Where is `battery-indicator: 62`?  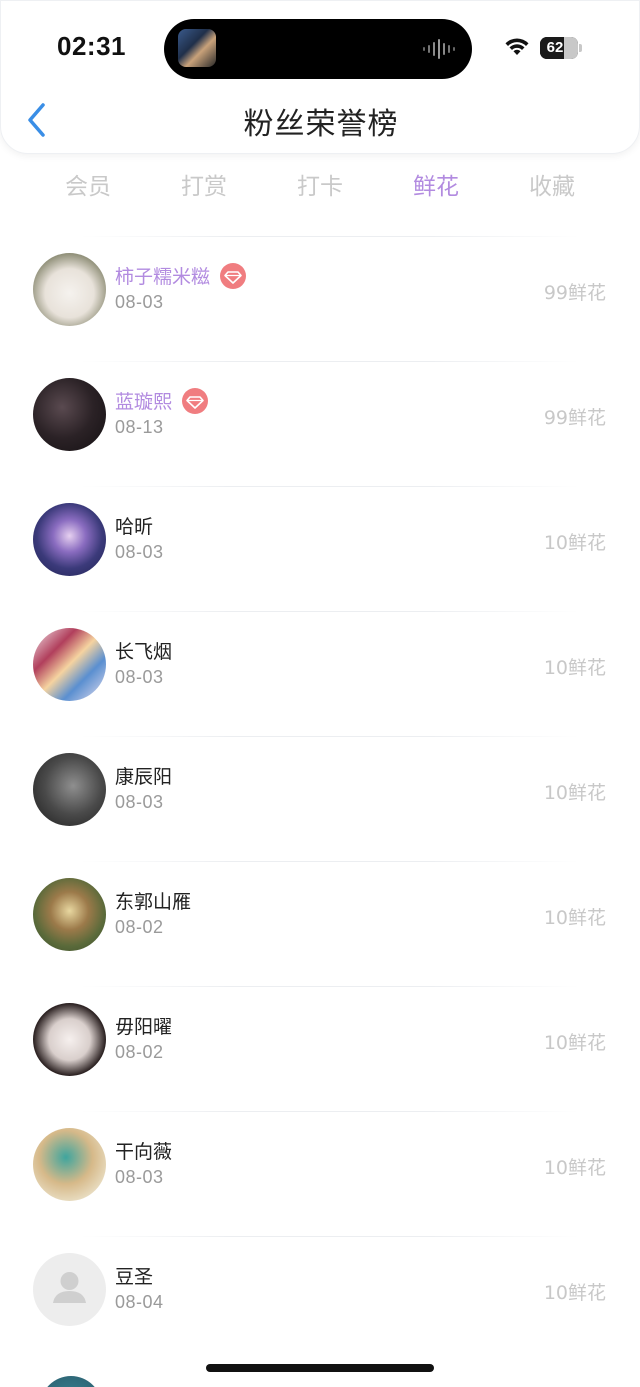
battery-indicator: 62 is located at coordinates (559, 48).